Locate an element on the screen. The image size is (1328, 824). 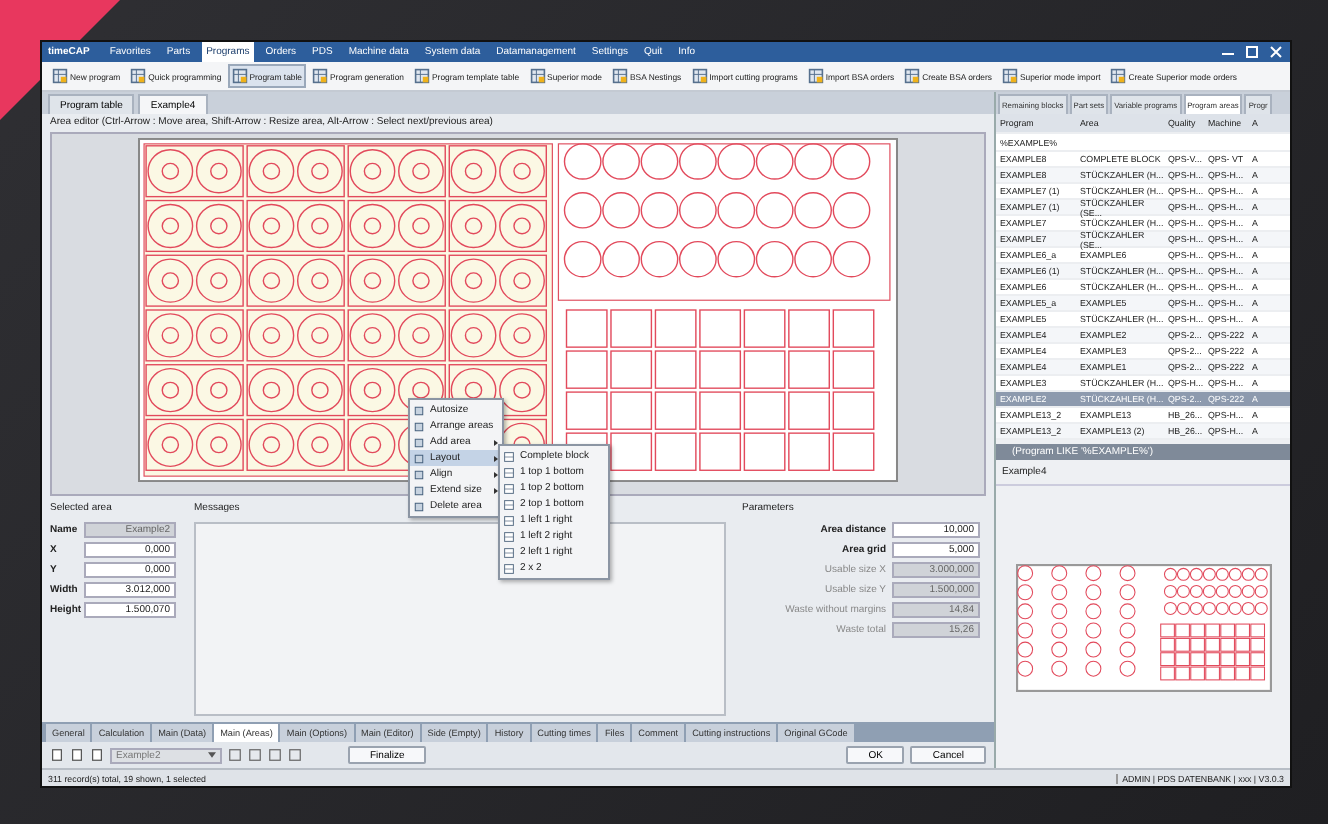
close-icon is located at coordinates (1276, 52).